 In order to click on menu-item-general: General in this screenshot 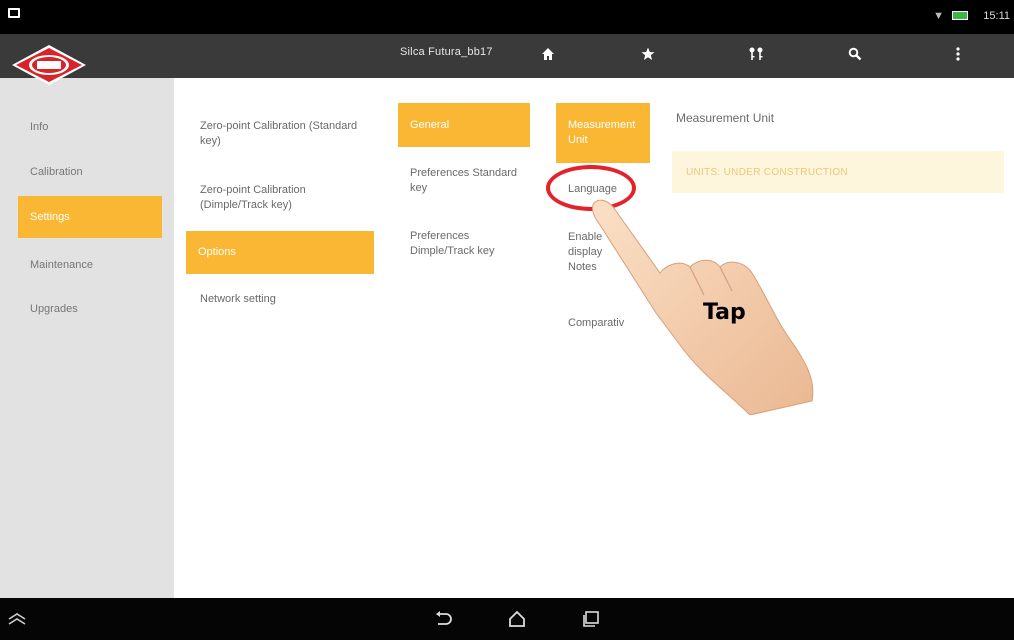, I will do `click(464, 125)`.